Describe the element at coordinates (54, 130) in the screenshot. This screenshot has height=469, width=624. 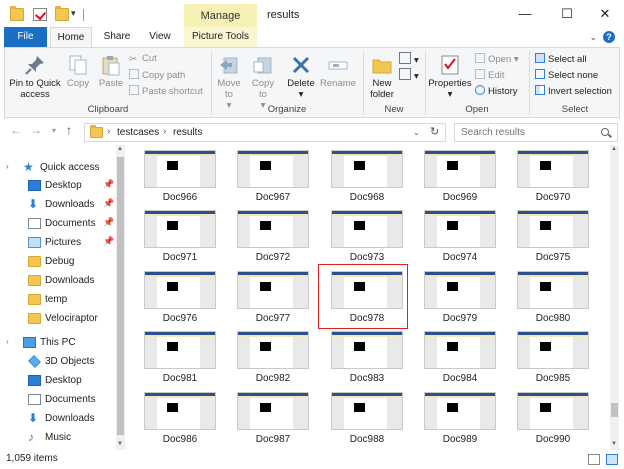
I see `recent-locations-chevron-icon: ▾` at that location.